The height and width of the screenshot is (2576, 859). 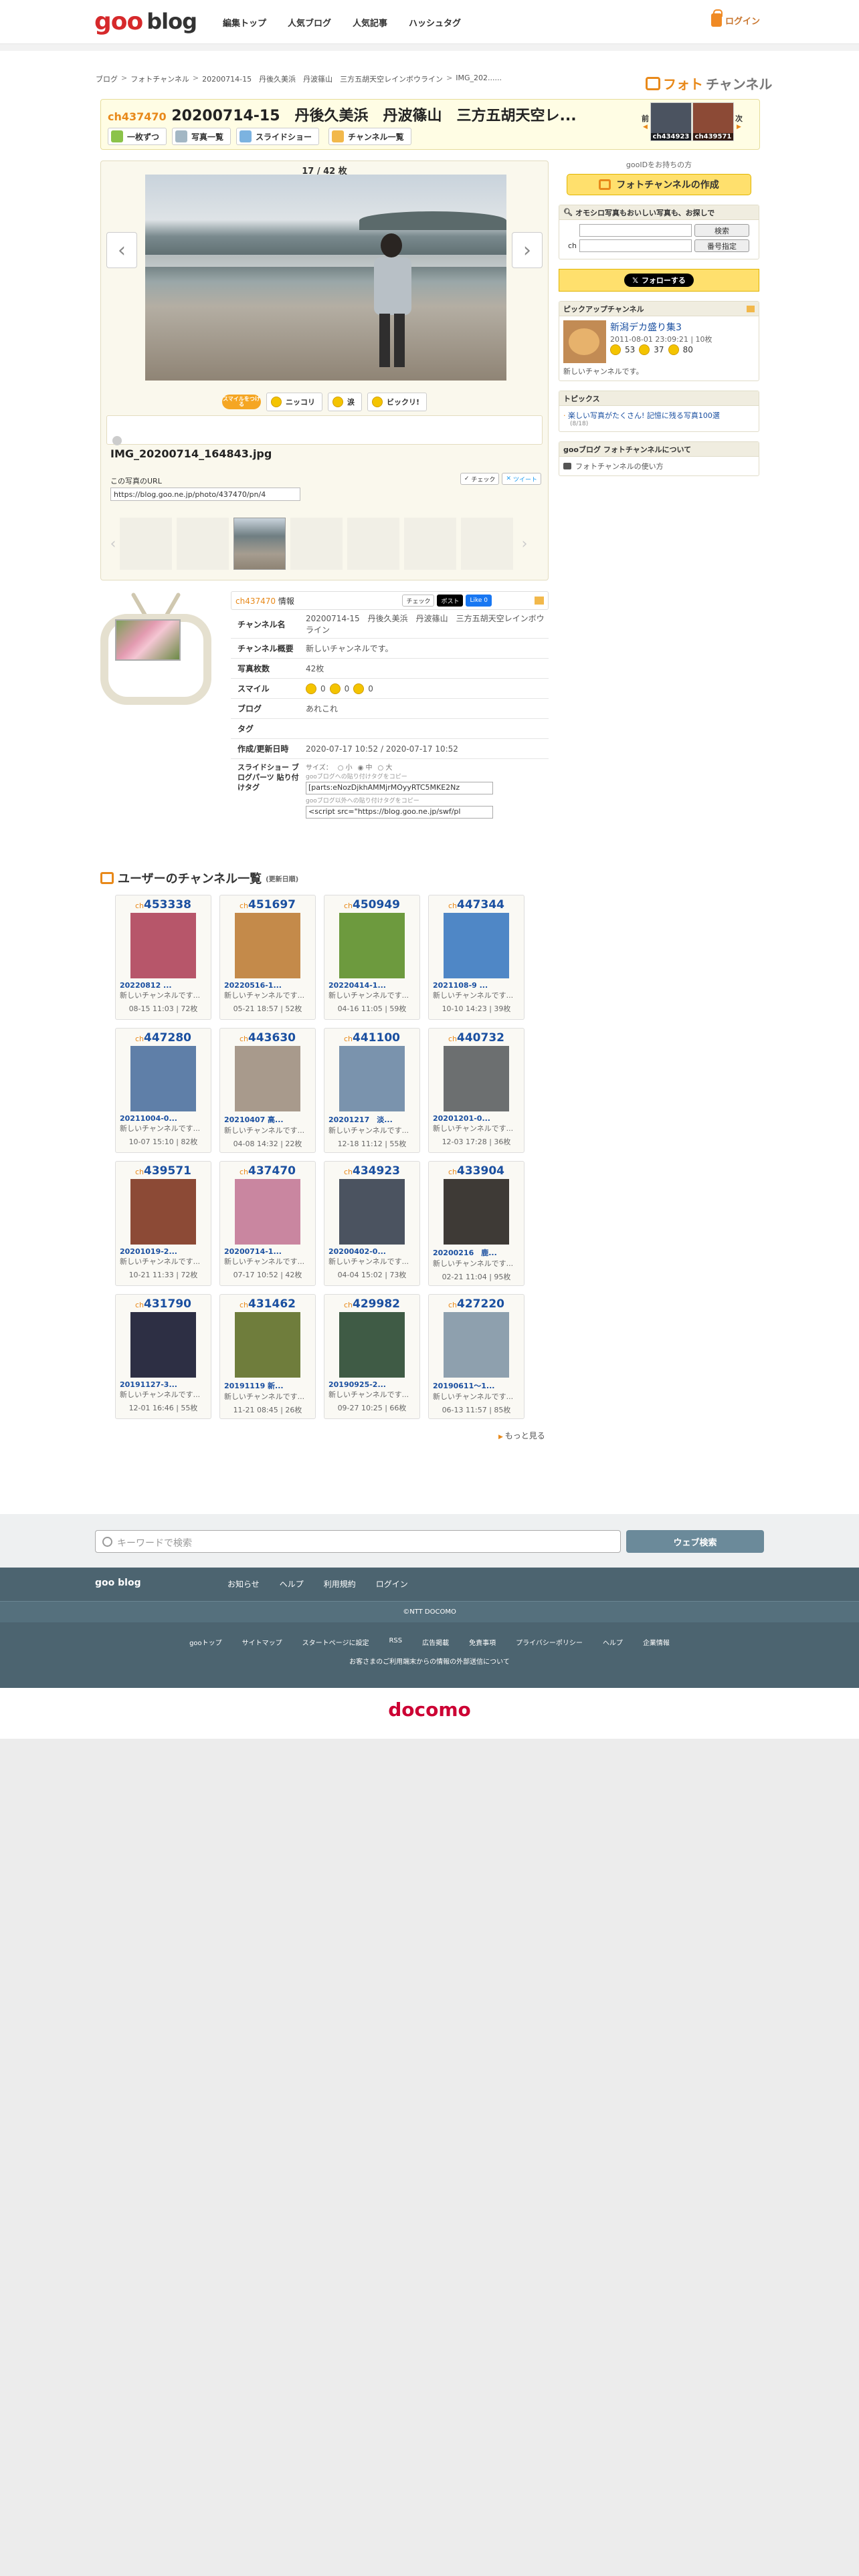 What do you see at coordinates (159, 79) in the screenshot?
I see `breadcrumb-photochannel: フォトチャンネル` at bounding box center [159, 79].